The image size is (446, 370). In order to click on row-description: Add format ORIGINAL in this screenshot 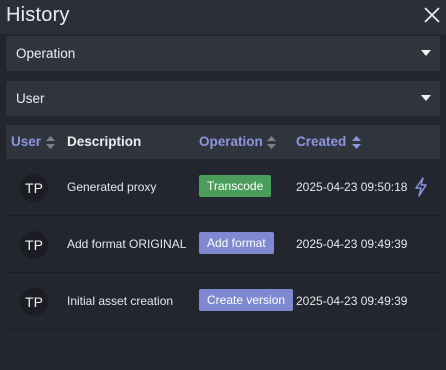, I will do `click(127, 244)`.